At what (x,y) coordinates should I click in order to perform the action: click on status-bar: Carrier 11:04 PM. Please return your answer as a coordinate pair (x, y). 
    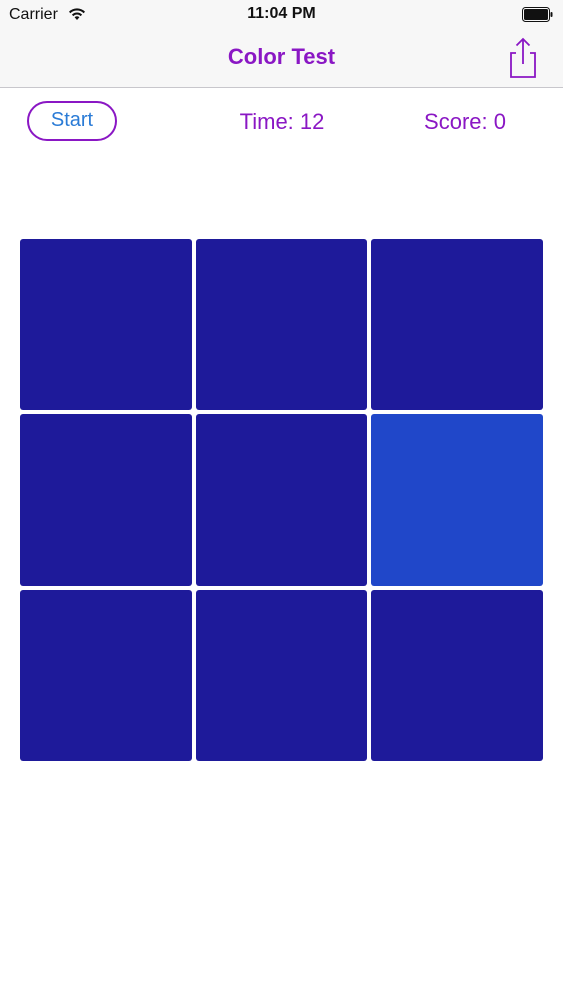
    Looking at the image, I should click on (281, 15).